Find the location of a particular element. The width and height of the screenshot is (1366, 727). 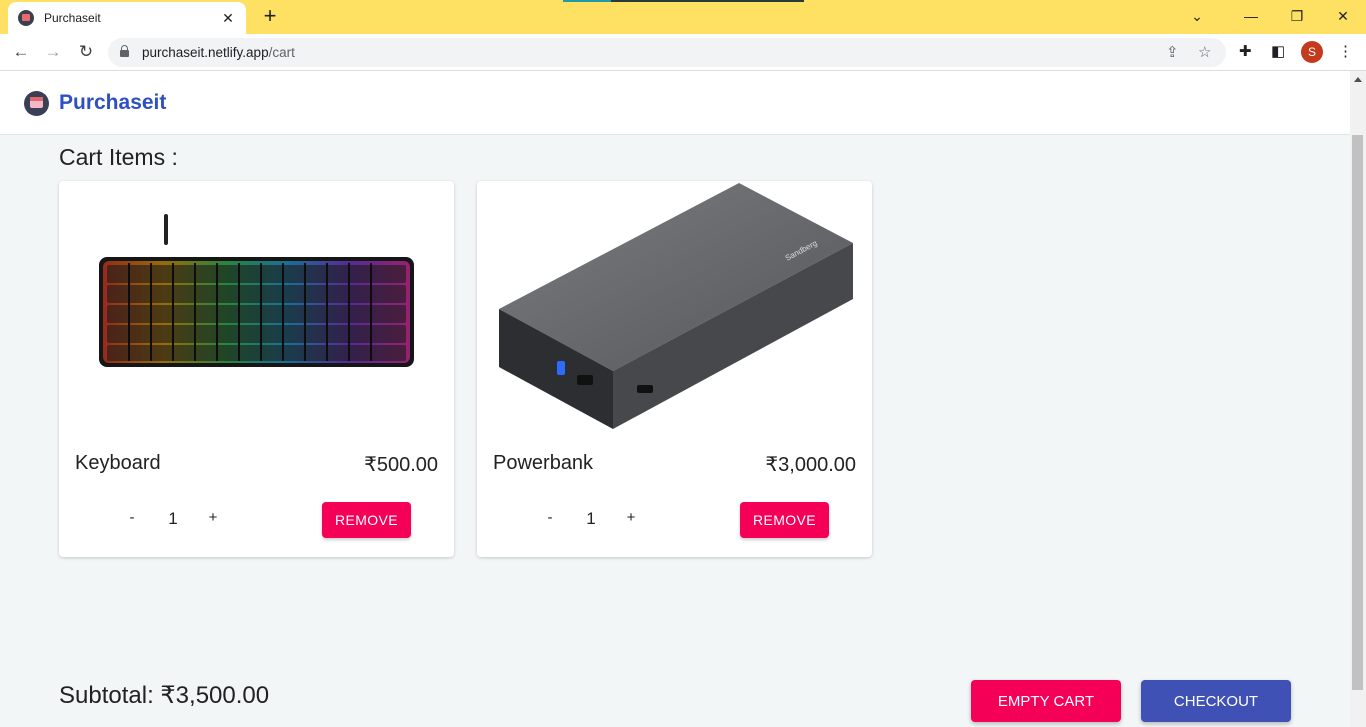

tab-search-icon: ⌄ is located at coordinates (1197, 16).